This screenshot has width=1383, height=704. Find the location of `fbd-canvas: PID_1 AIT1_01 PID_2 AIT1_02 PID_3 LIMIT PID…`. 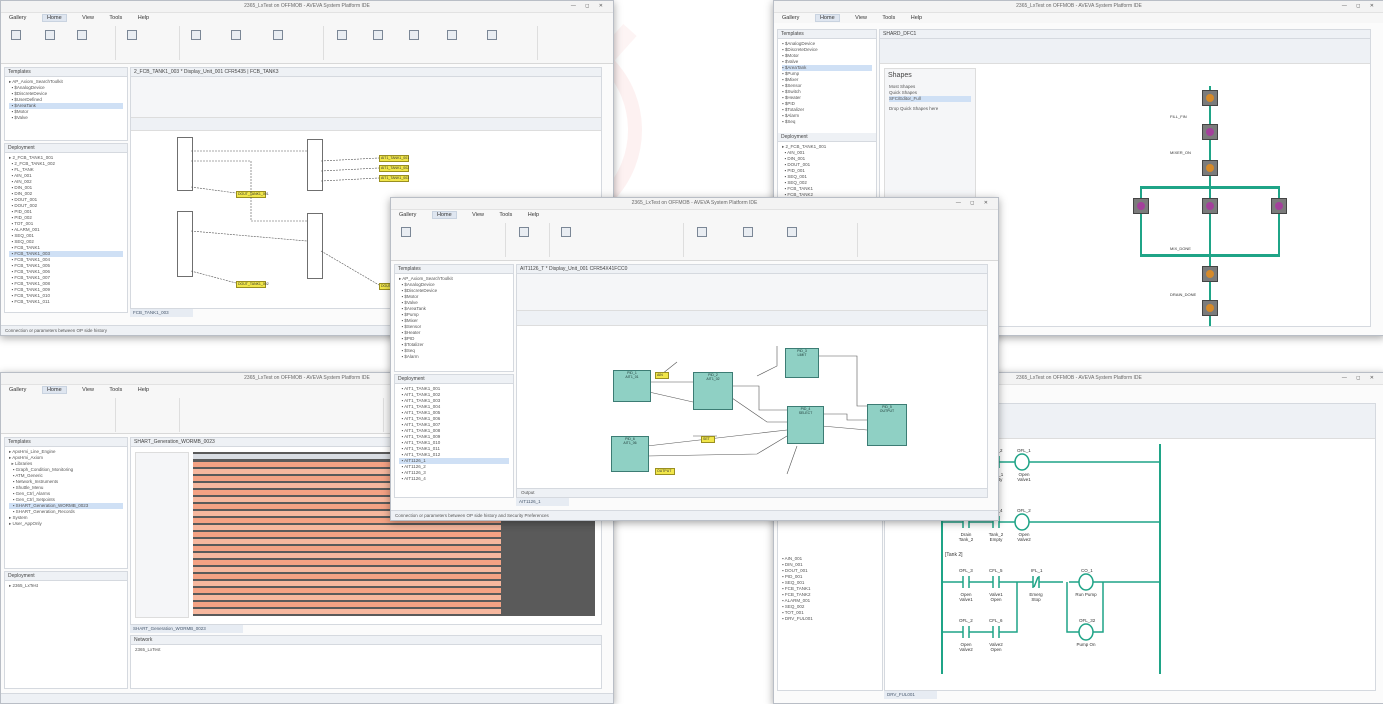

fbd-canvas: PID_1 AIT1_01 PID_2 AIT1_02 PID_3 LIMIT PID… is located at coordinates (752, 406).